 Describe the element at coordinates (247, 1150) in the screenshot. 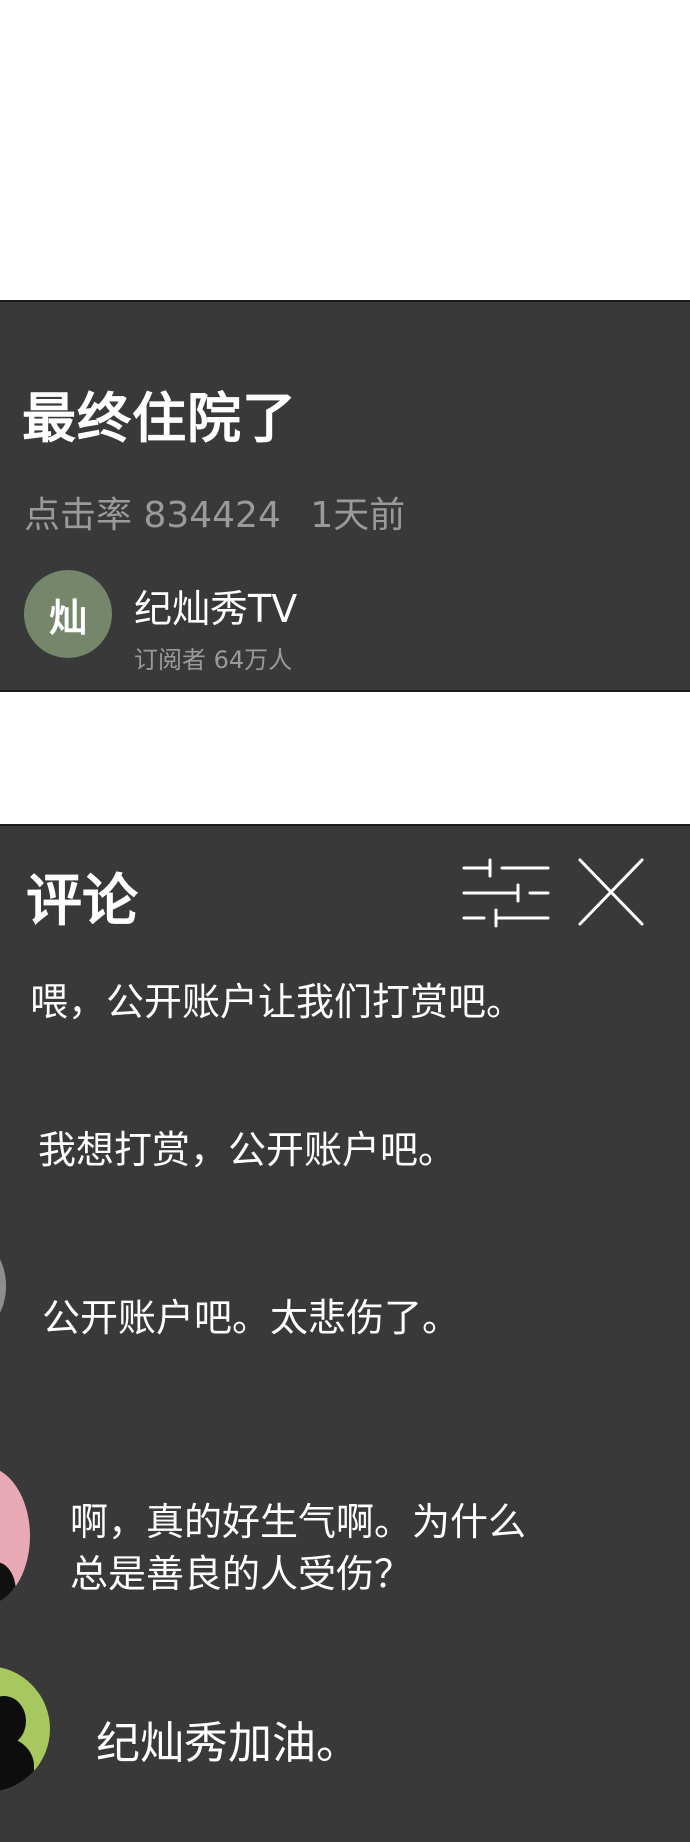

I see `comment-text: 我想打赏，公开账户吧。` at that location.